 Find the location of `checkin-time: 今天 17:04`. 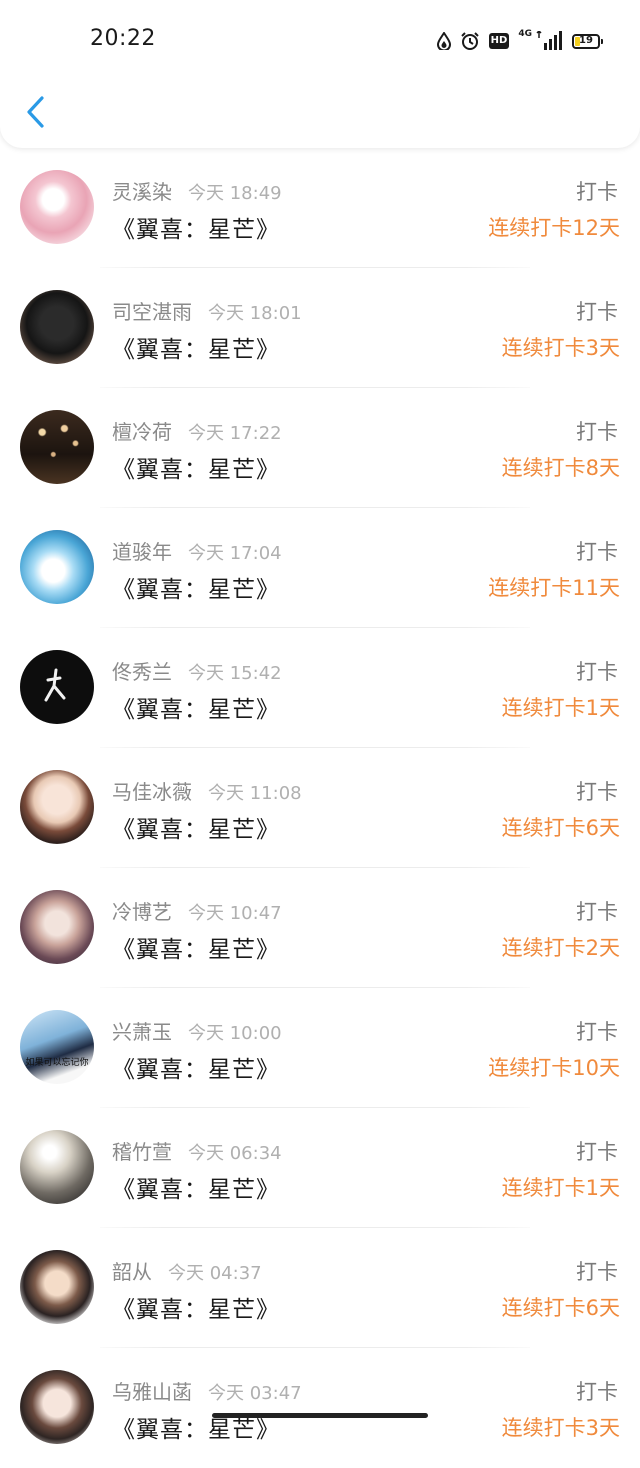

checkin-time: 今天 17:04 is located at coordinates (235, 553).